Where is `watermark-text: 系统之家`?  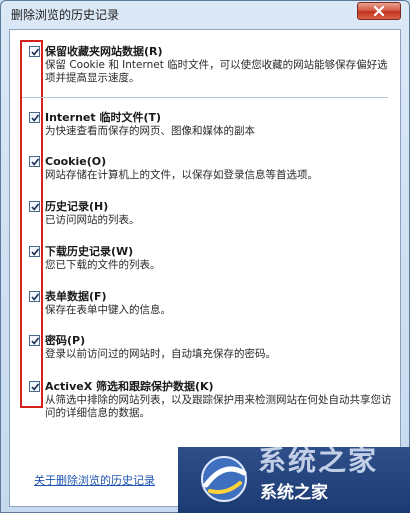
watermark-text: 系统之家 is located at coordinates (294, 493).